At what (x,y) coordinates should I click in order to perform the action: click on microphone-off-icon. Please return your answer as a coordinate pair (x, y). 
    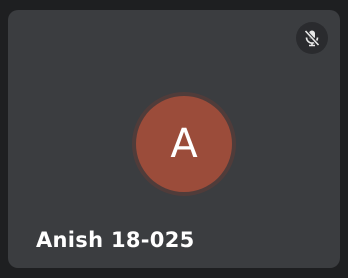
    Looking at the image, I should click on (312, 38).